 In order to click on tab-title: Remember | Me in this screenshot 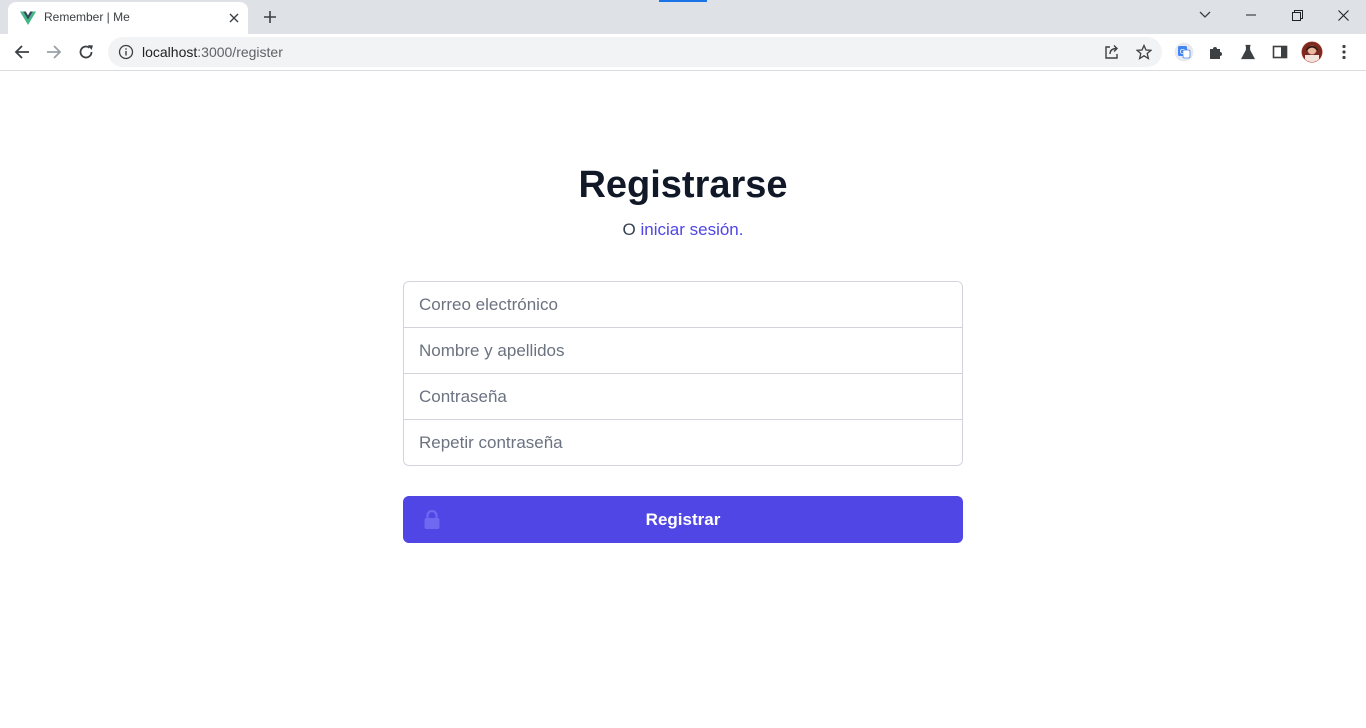, I will do `click(87, 17)`.